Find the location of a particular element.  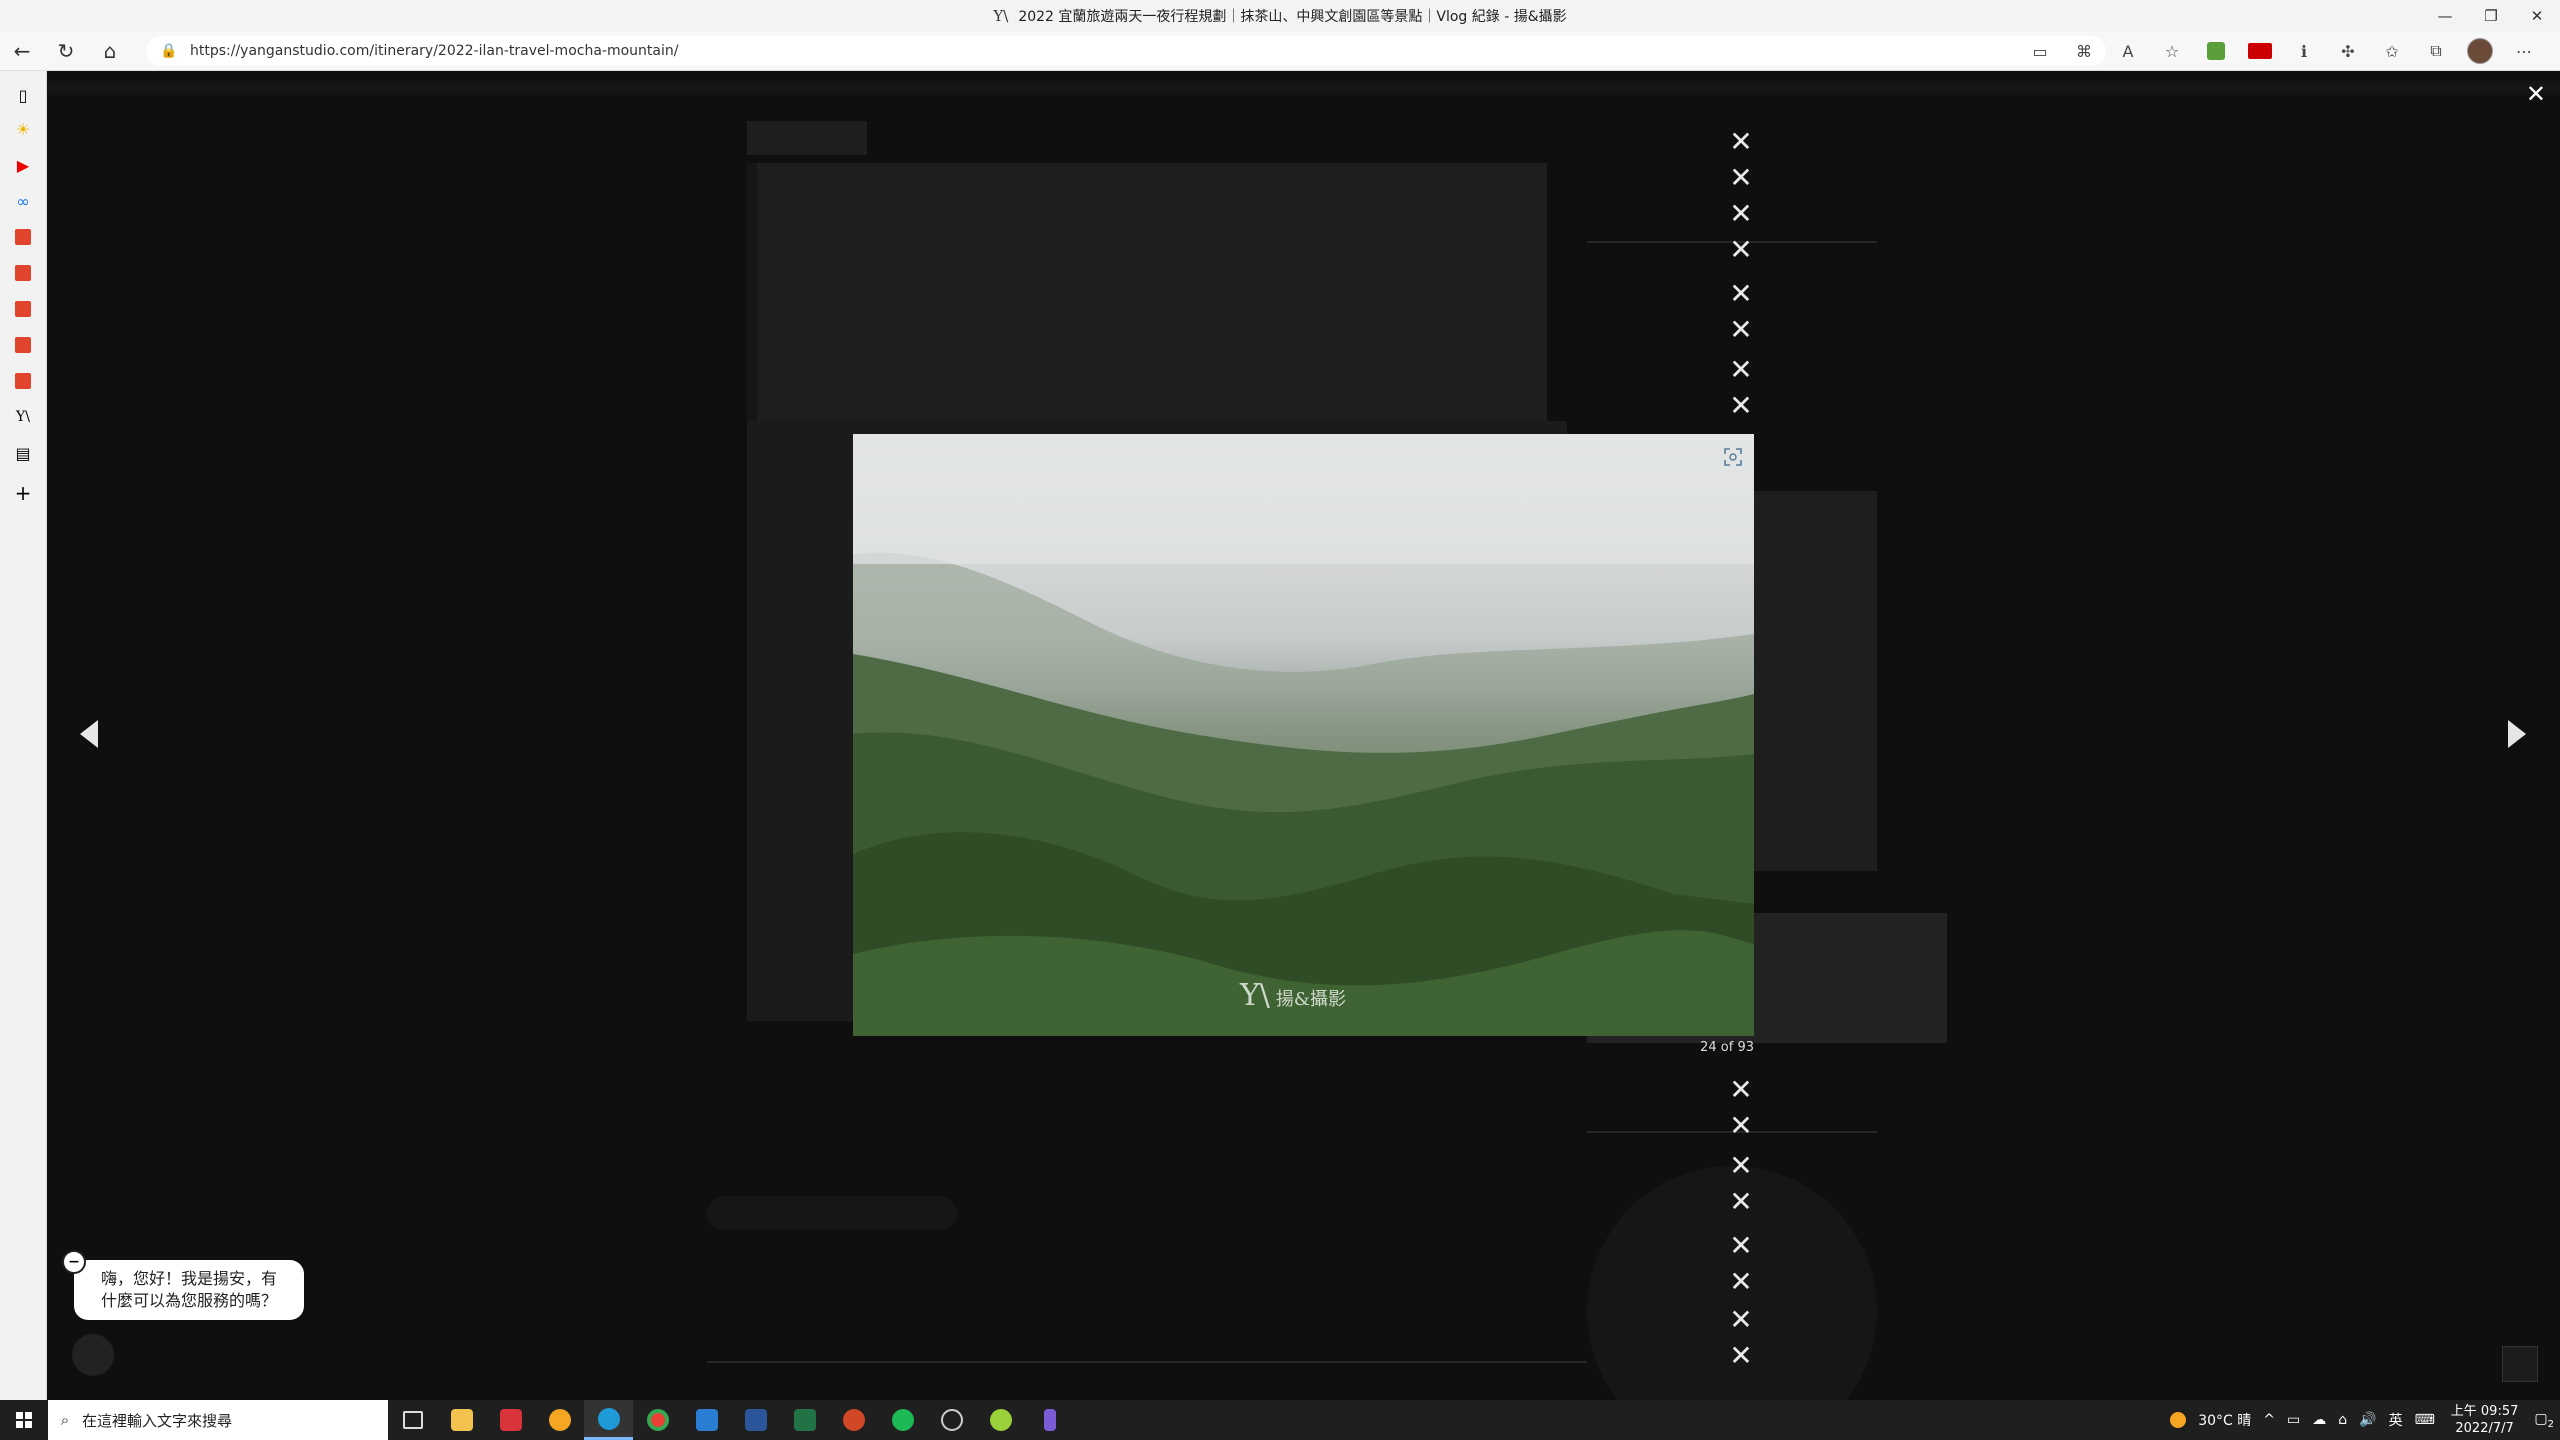

favorite-star-icon: ☆ is located at coordinates (2172, 51).